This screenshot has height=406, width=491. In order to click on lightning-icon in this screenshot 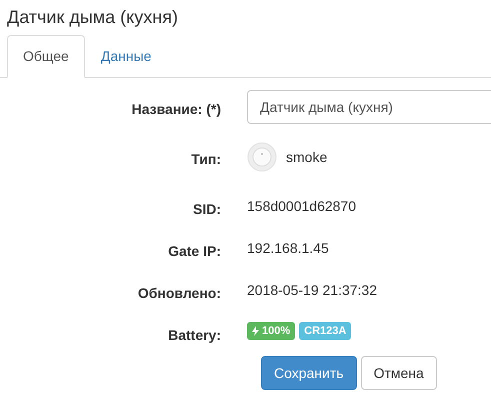, I will do `click(255, 331)`.